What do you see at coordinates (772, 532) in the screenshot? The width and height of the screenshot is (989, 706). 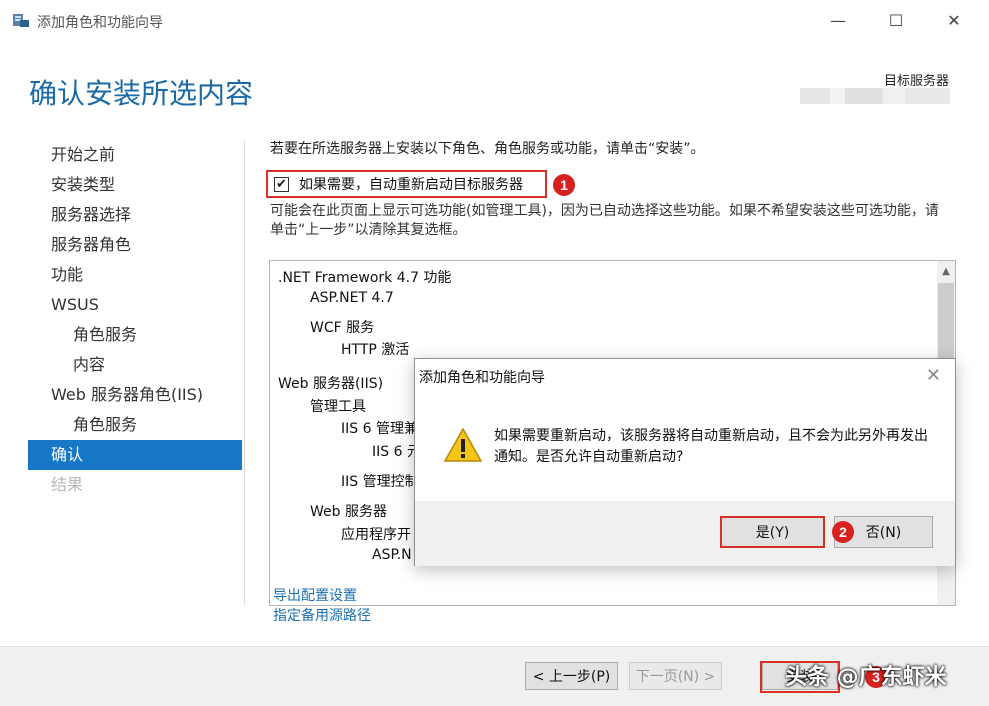 I see `yes-button: 是(Y)` at bounding box center [772, 532].